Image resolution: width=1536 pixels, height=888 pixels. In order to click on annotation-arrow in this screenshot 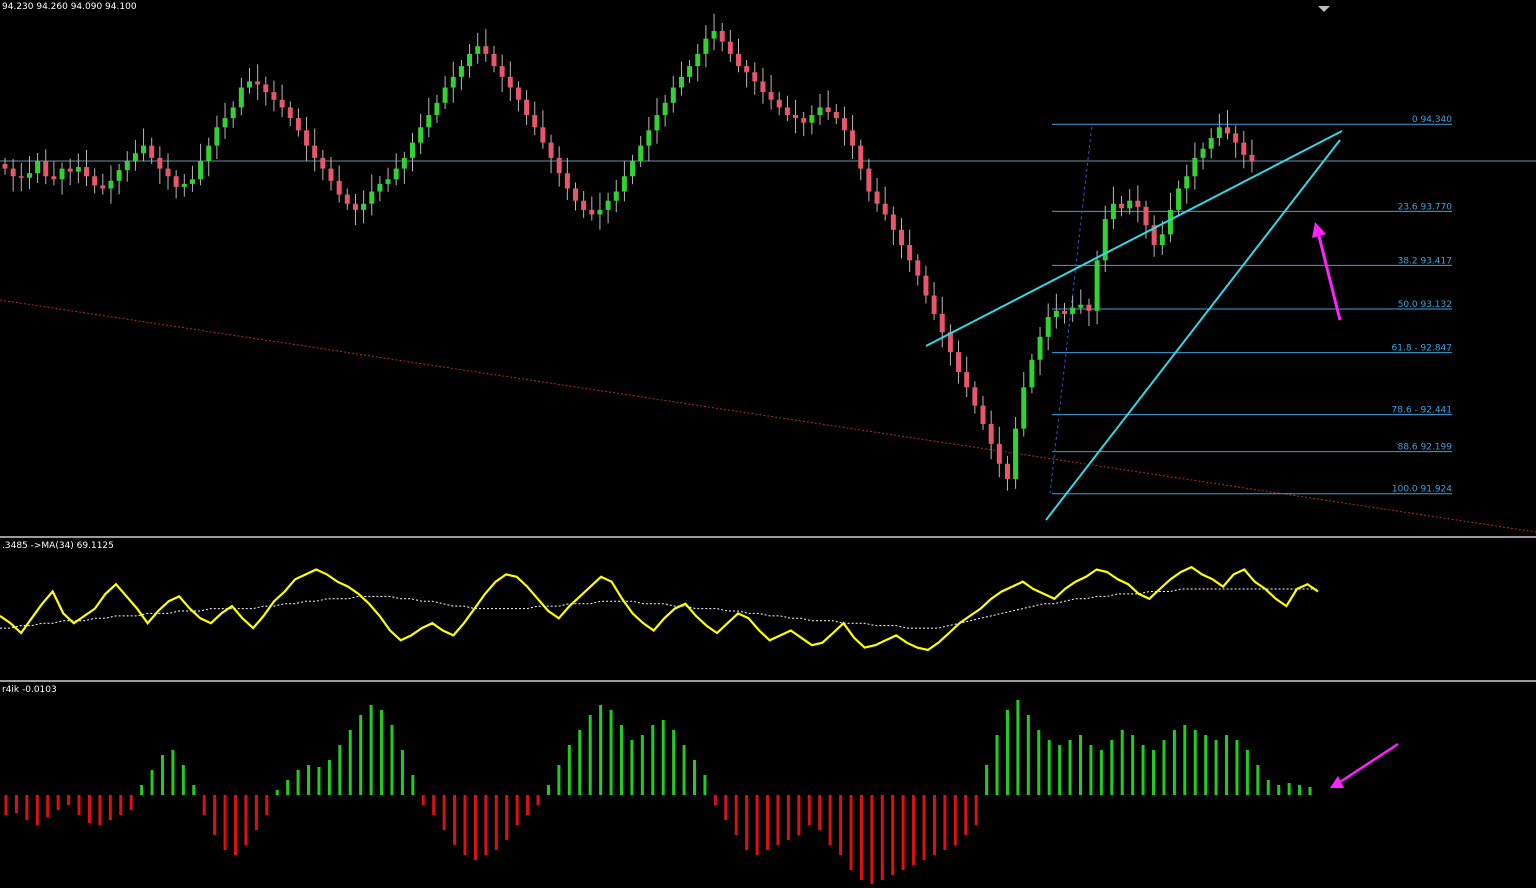, I will do `click(1329, 276)`.